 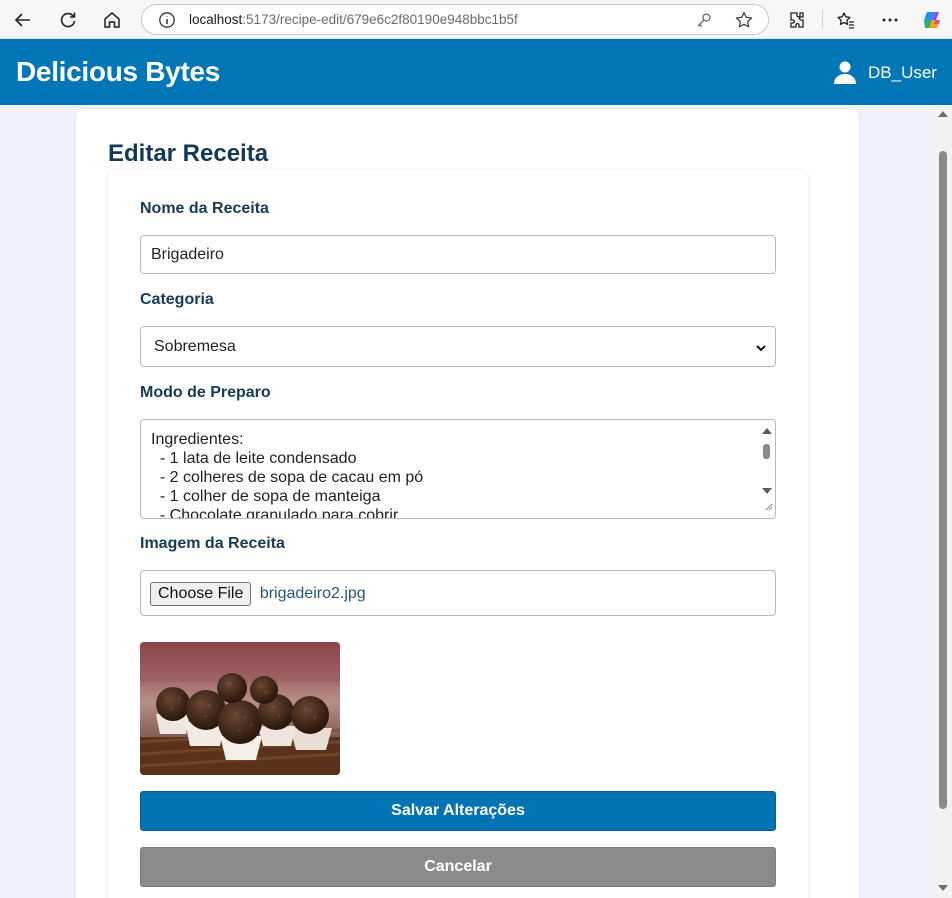 What do you see at coordinates (890, 20) in the screenshot?
I see `more-menu-icon` at bounding box center [890, 20].